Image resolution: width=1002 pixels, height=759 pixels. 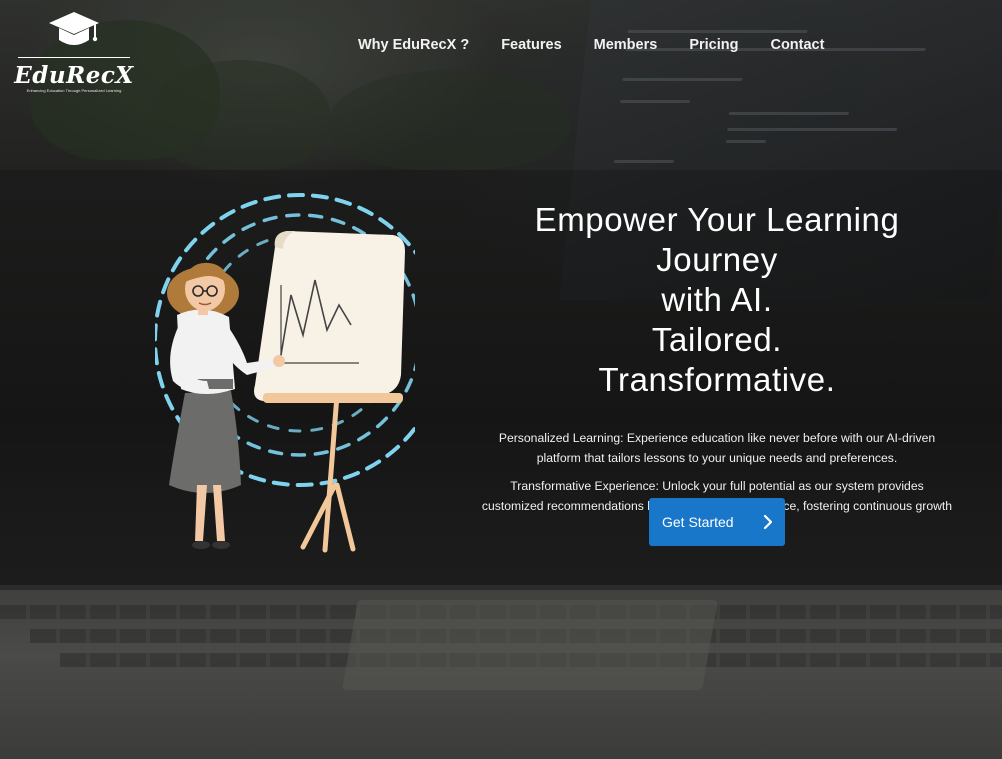 I want to click on brand-name: EduRecX, so click(x=74, y=75).